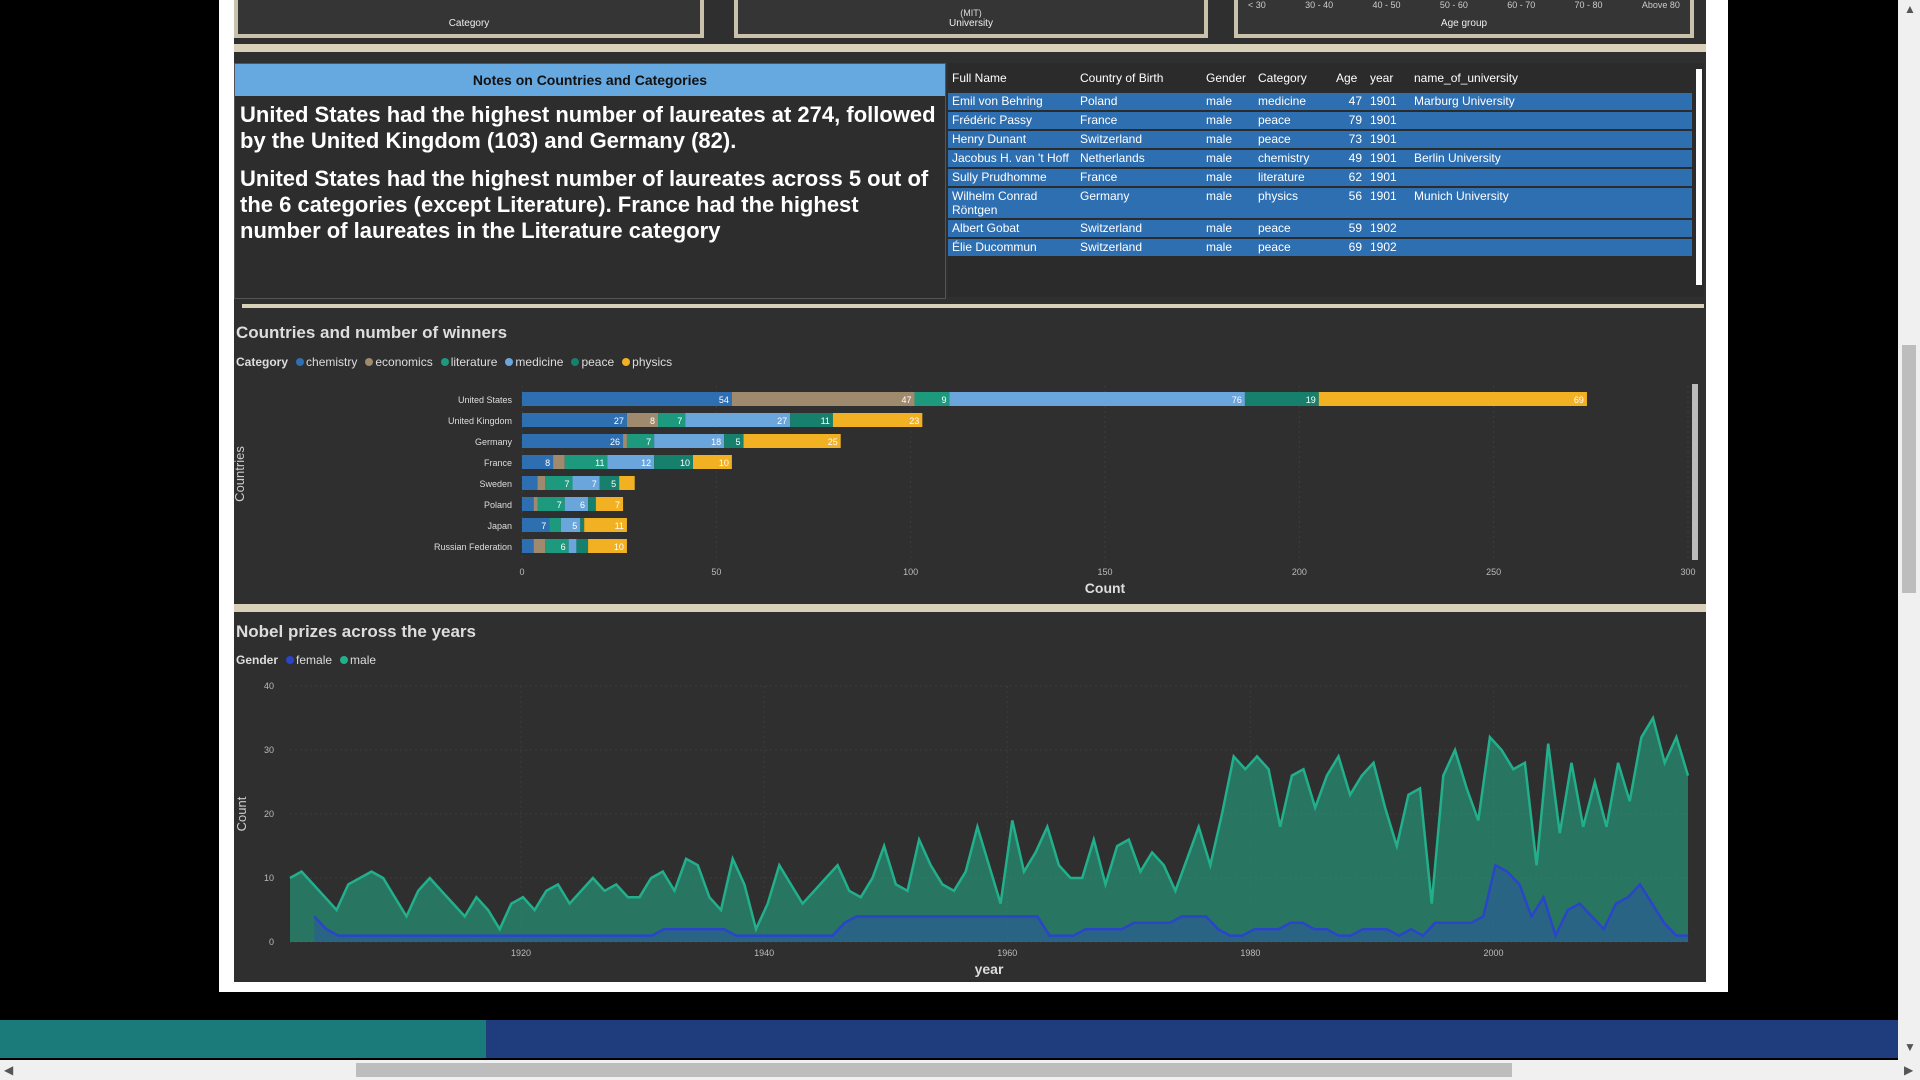 Image resolution: width=1920 pixels, height=1080 pixels. I want to click on area-chart-title: Nobel prizes across the years, so click(356, 631).